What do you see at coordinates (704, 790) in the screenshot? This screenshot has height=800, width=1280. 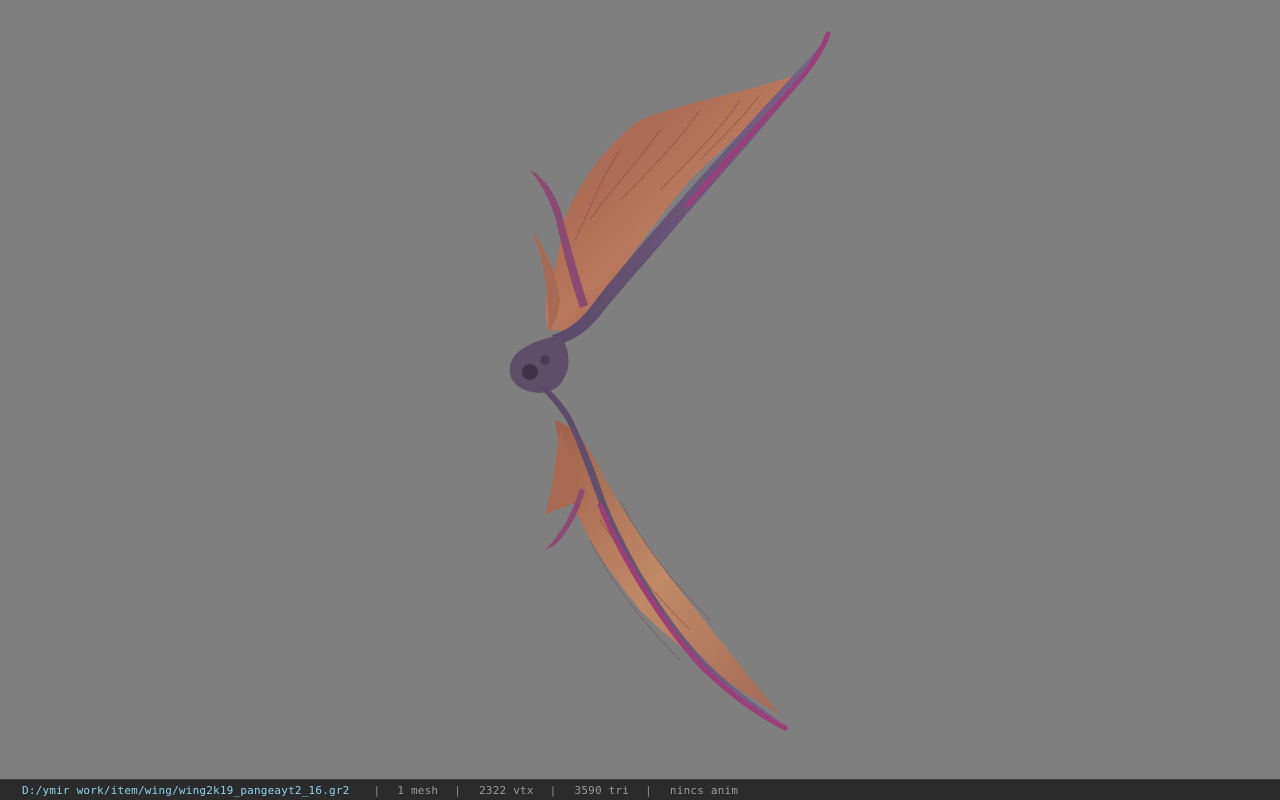 I see `anim-status: nincs anim` at bounding box center [704, 790].